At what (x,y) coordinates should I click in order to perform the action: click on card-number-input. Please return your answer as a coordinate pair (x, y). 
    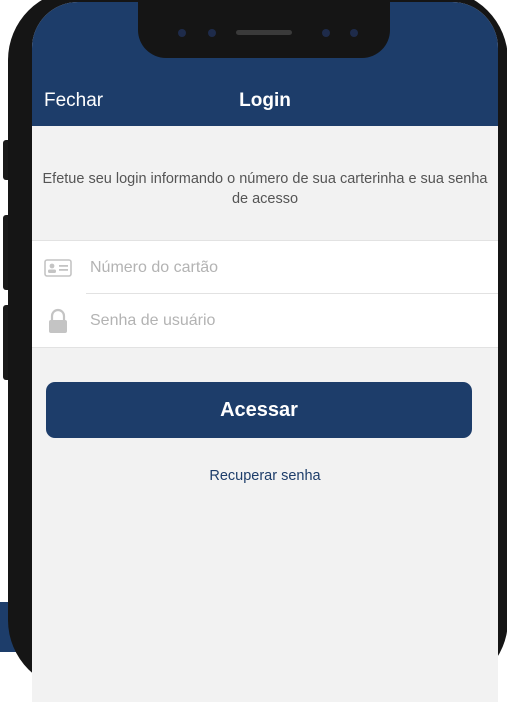
    Looking at the image, I should click on (288, 268).